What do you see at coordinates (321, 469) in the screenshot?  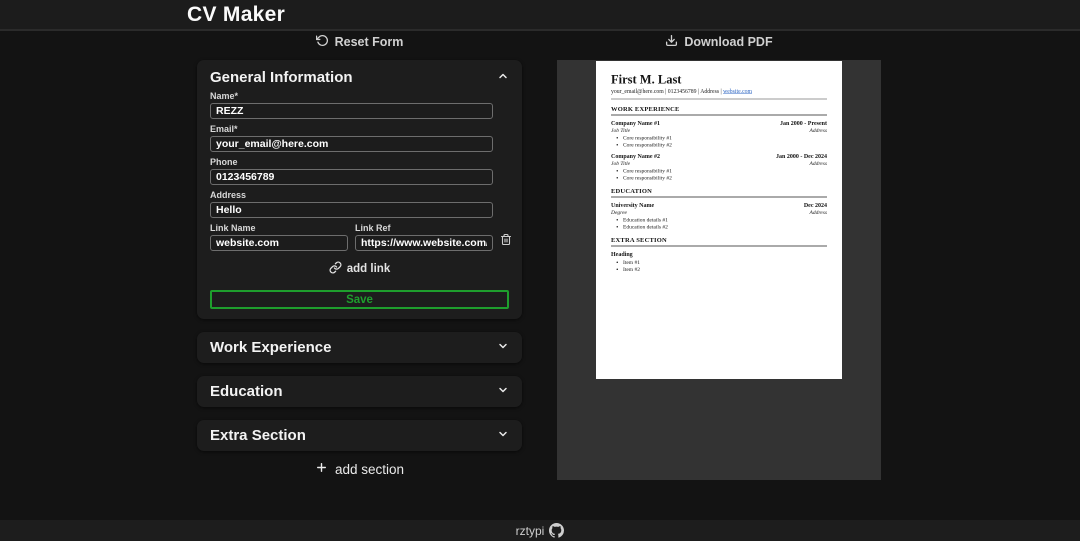 I see `plus-icon` at bounding box center [321, 469].